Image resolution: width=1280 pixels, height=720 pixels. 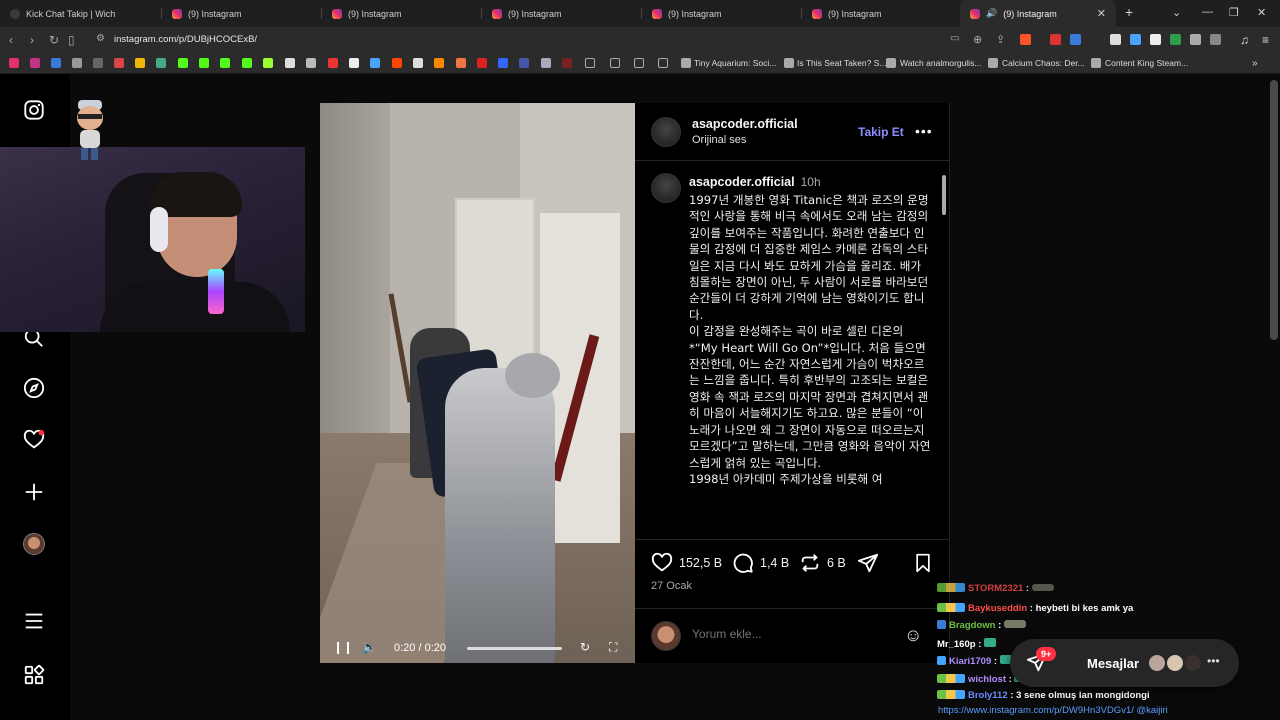 I want to click on restore-icon: ❐, so click(x=1234, y=12).